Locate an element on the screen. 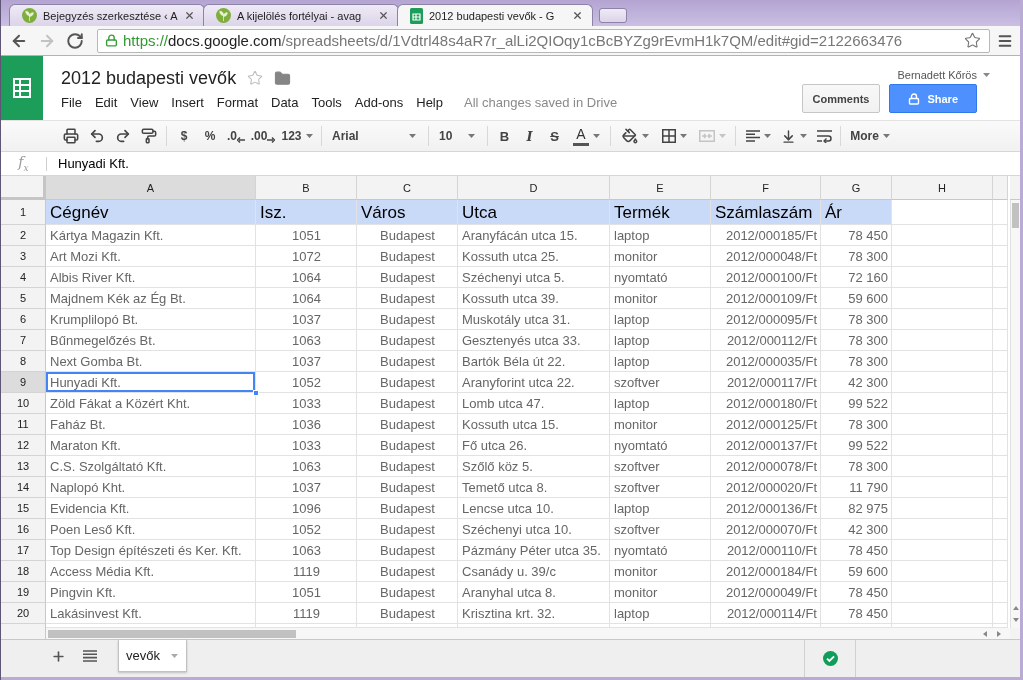 This screenshot has height=680, width=1023. column-header: F is located at coordinates (766, 188).